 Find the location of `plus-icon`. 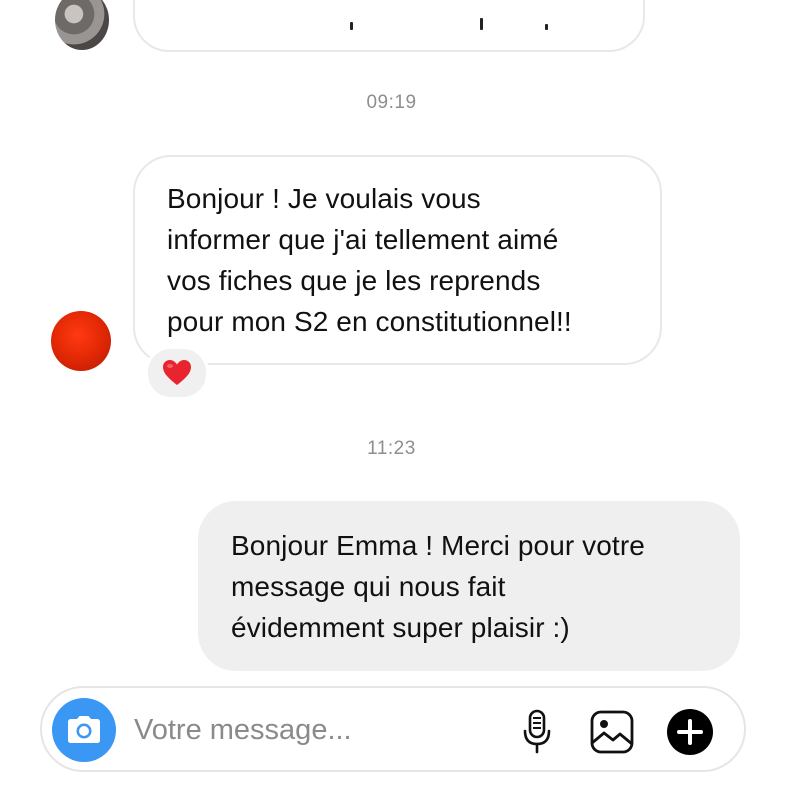

plus-icon is located at coordinates (690, 732).